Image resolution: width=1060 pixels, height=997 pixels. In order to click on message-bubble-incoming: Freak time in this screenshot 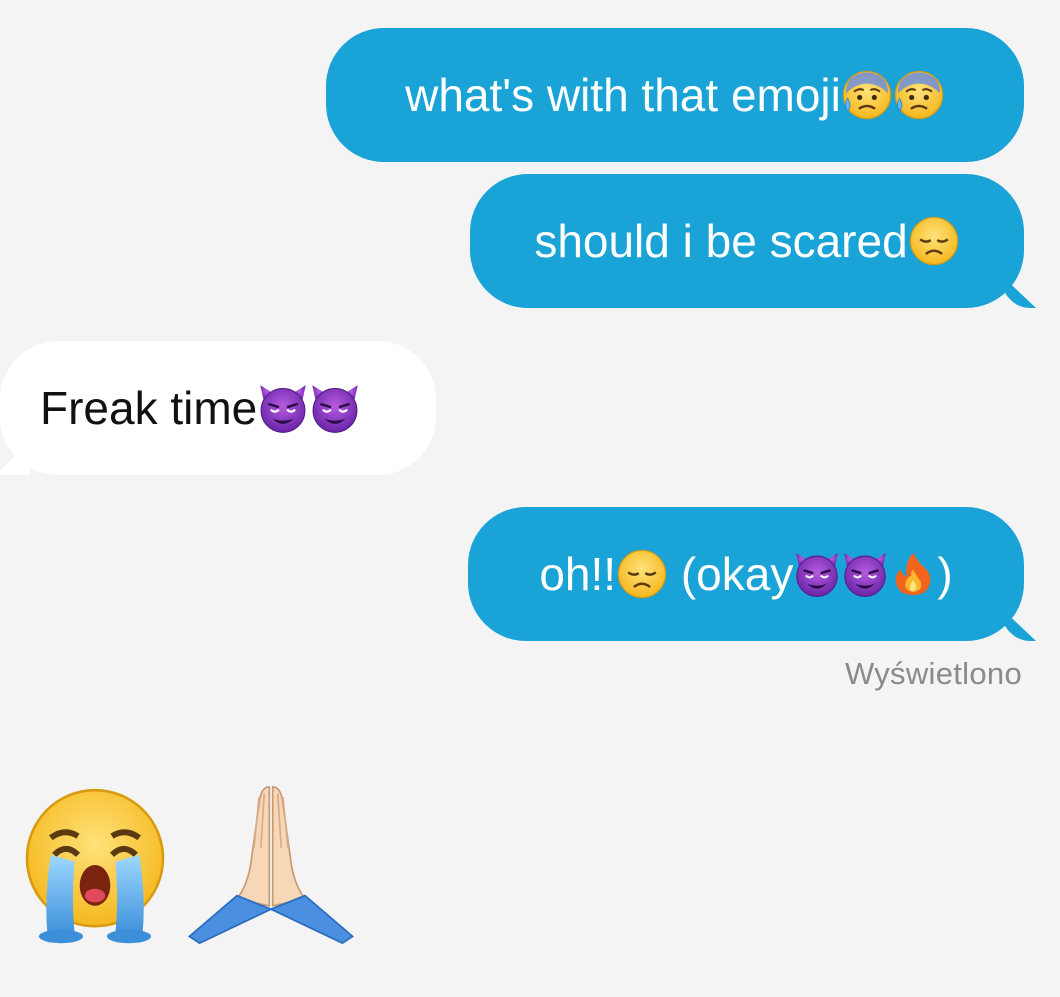, I will do `click(218, 408)`.